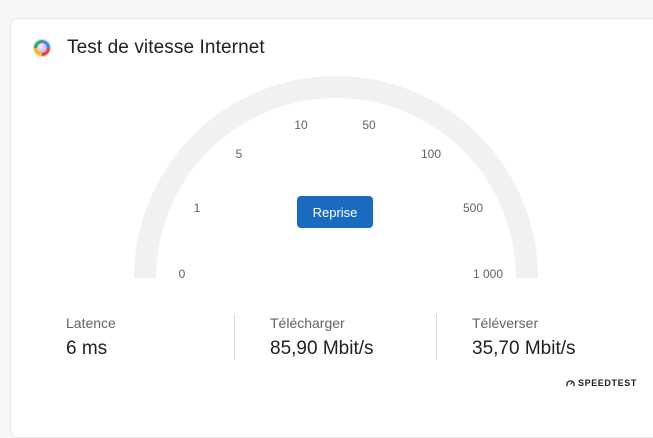 The width and height of the screenshot is (653, 438). What do you see at coordinates (197, 208) in the screenshot?
I see `gauge-tick-1: 1` at bounding box center [197, 208].